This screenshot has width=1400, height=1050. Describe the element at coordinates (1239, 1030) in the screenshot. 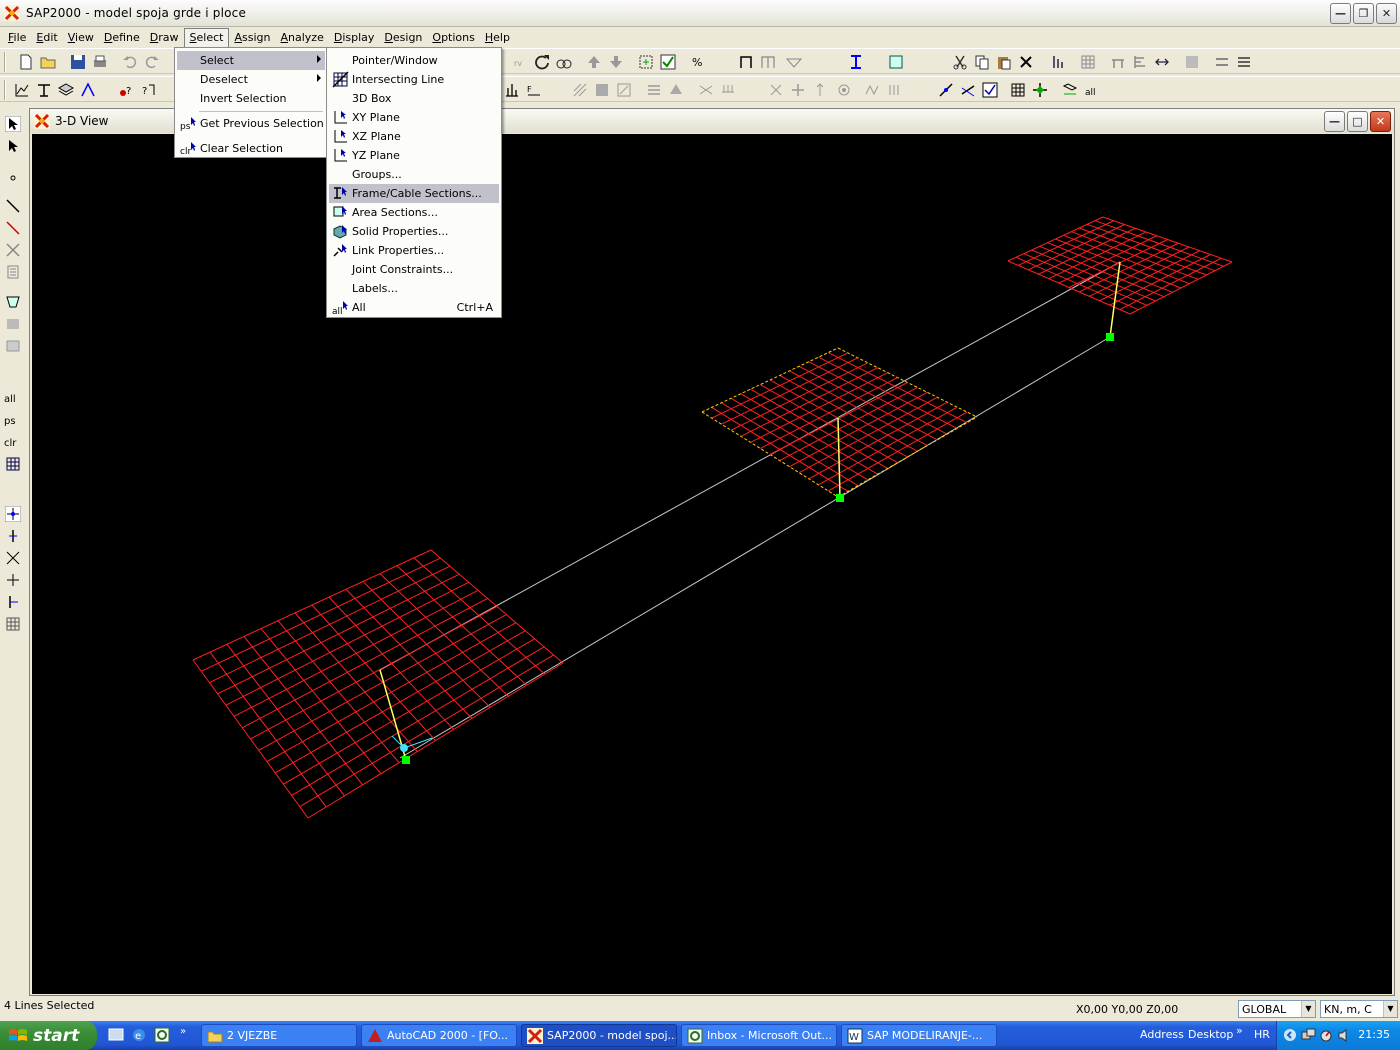

I see `toolbar-more-icon: »` at that location.